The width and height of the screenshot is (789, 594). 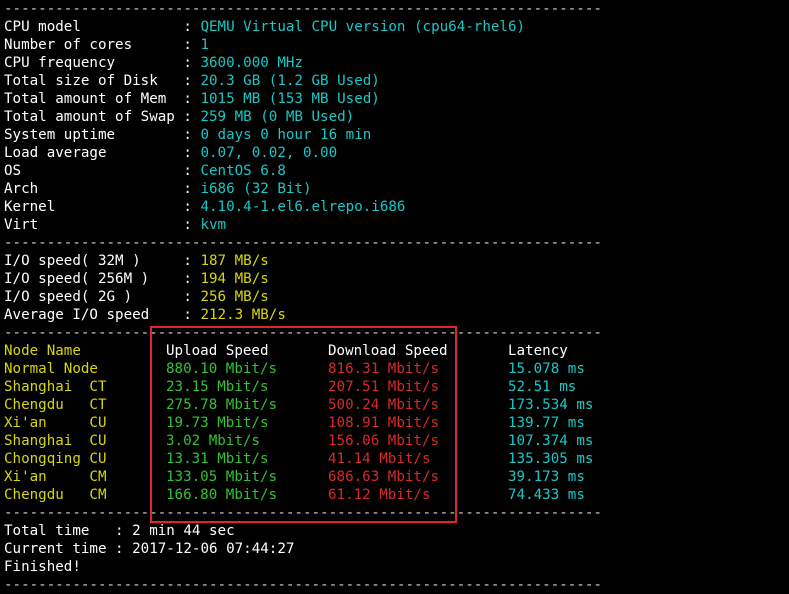 I want to click on info-value: 1, so click(x=205, y=45).